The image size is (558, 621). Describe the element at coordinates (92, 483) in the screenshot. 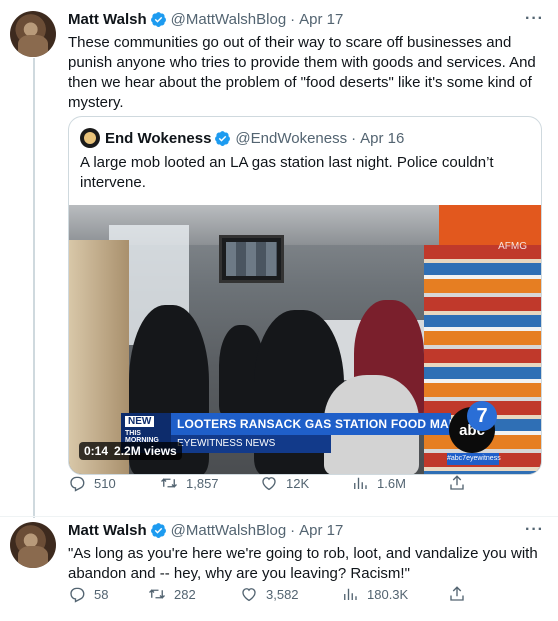

I see `reply-button: 510` at that location.